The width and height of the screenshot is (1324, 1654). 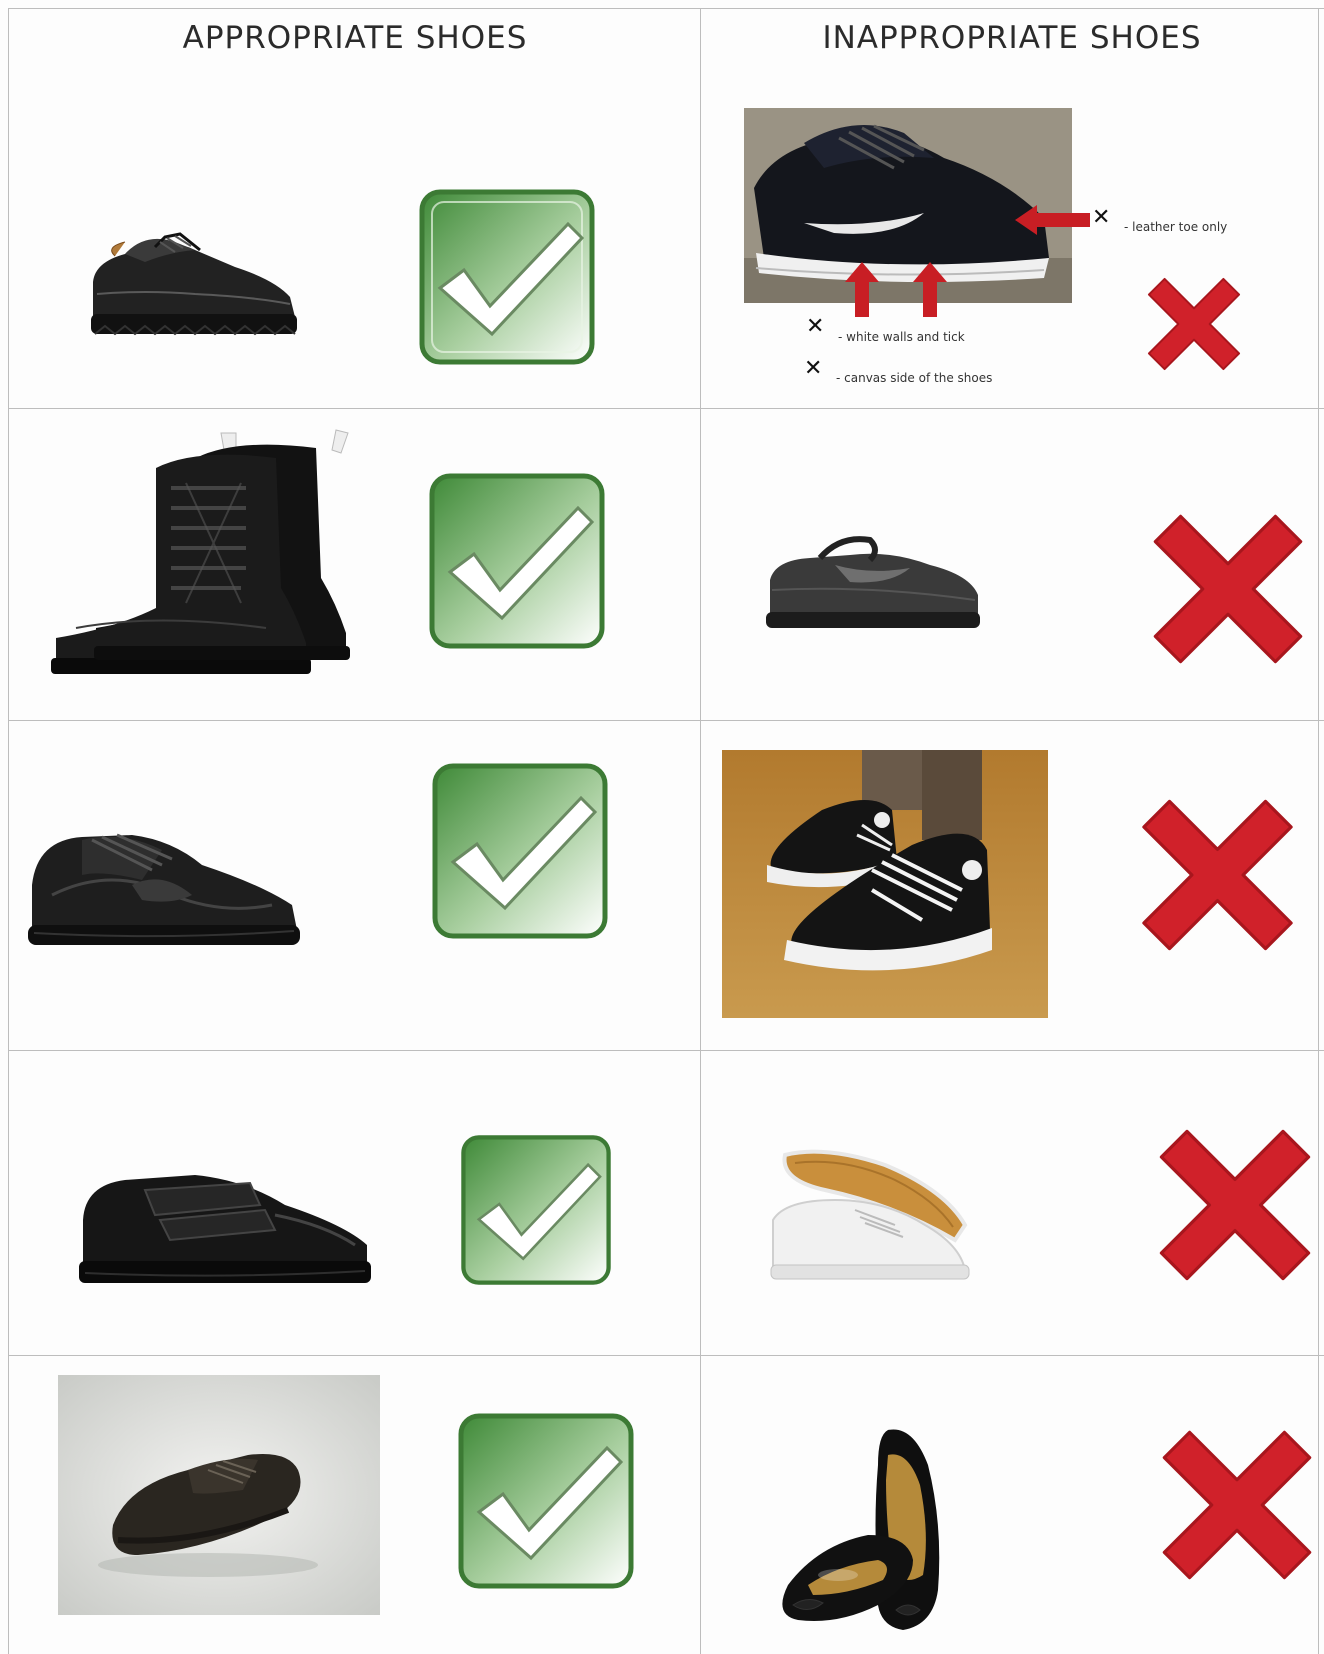 I want to click on table-column-divider, so click(x=700, y=831).